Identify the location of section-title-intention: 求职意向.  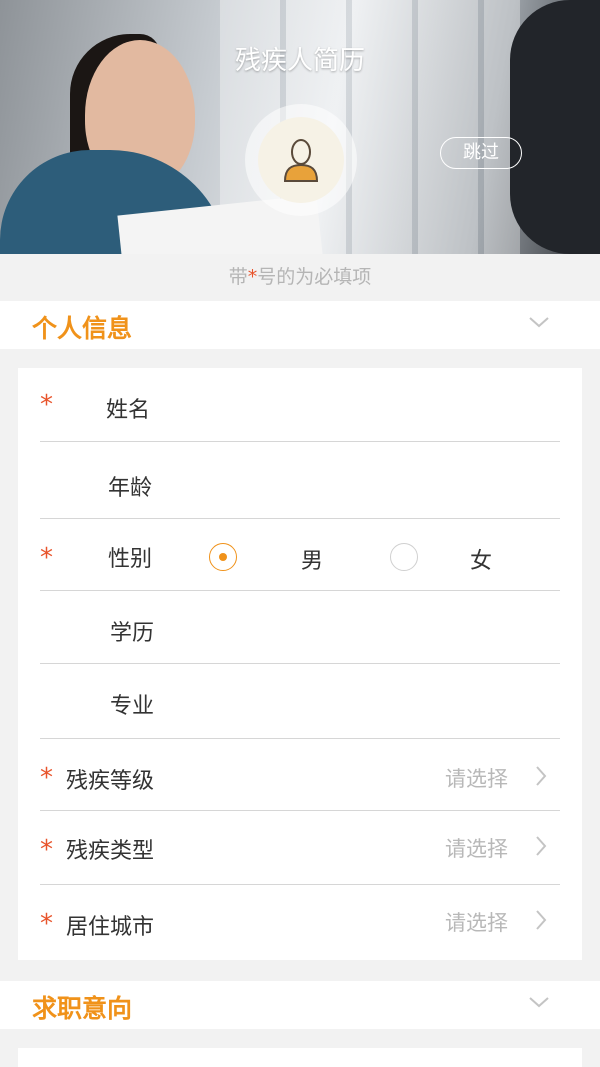
(82, 1008).